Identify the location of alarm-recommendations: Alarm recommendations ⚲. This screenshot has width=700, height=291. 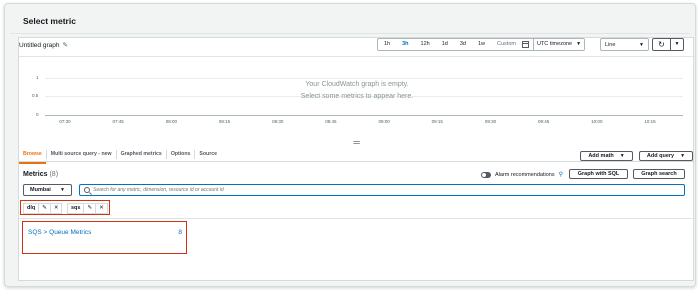
(522, 174).